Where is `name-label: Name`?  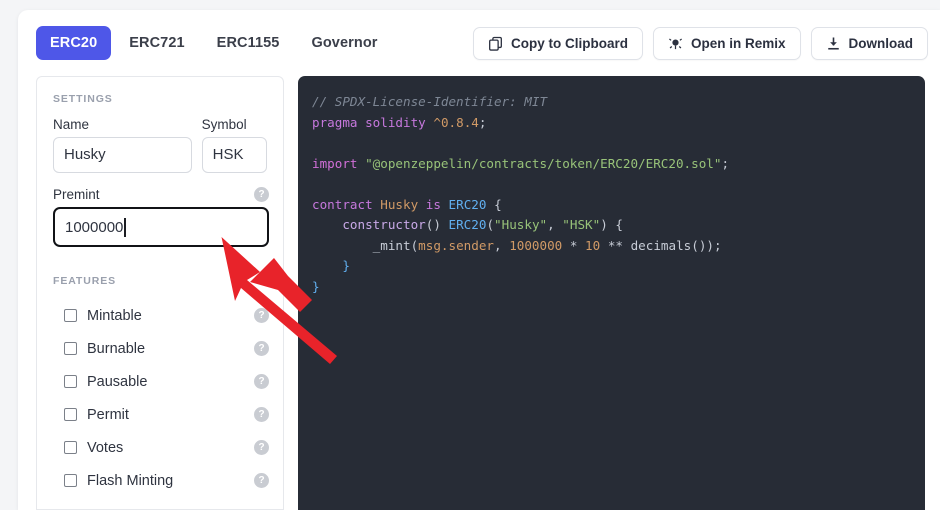 name-label: Name is located at coordinates (71, 124).